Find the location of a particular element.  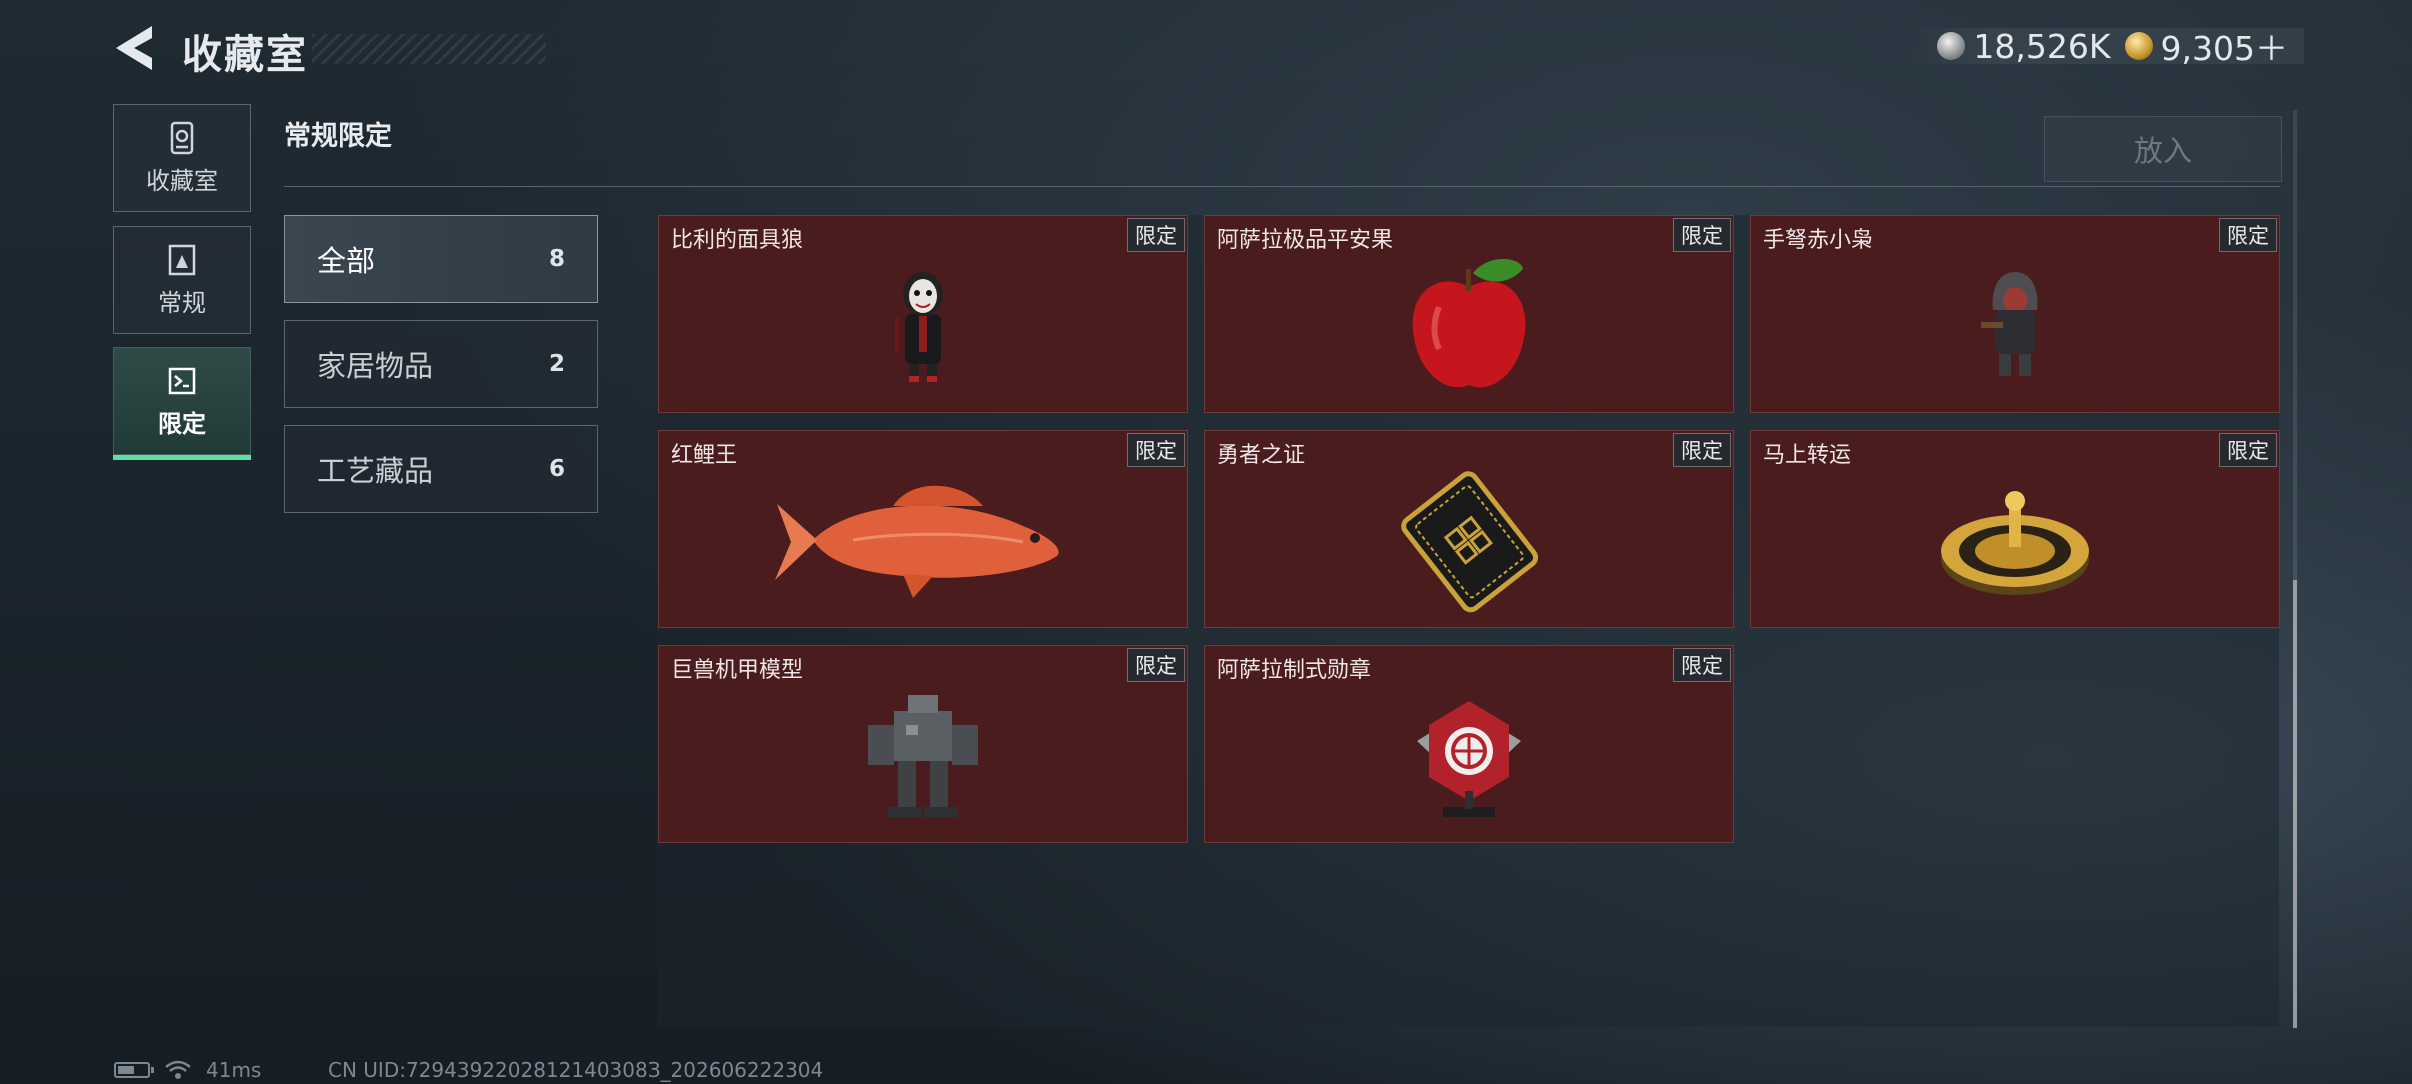

item-card: 比利的面具狼 限定 is located at coordinates (923, 314).